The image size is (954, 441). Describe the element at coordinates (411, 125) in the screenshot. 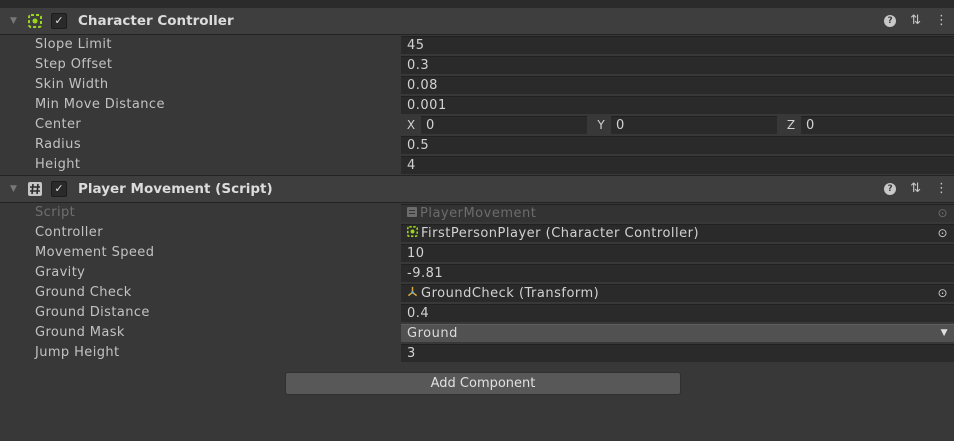

I see `center-x-label: X` at that location.